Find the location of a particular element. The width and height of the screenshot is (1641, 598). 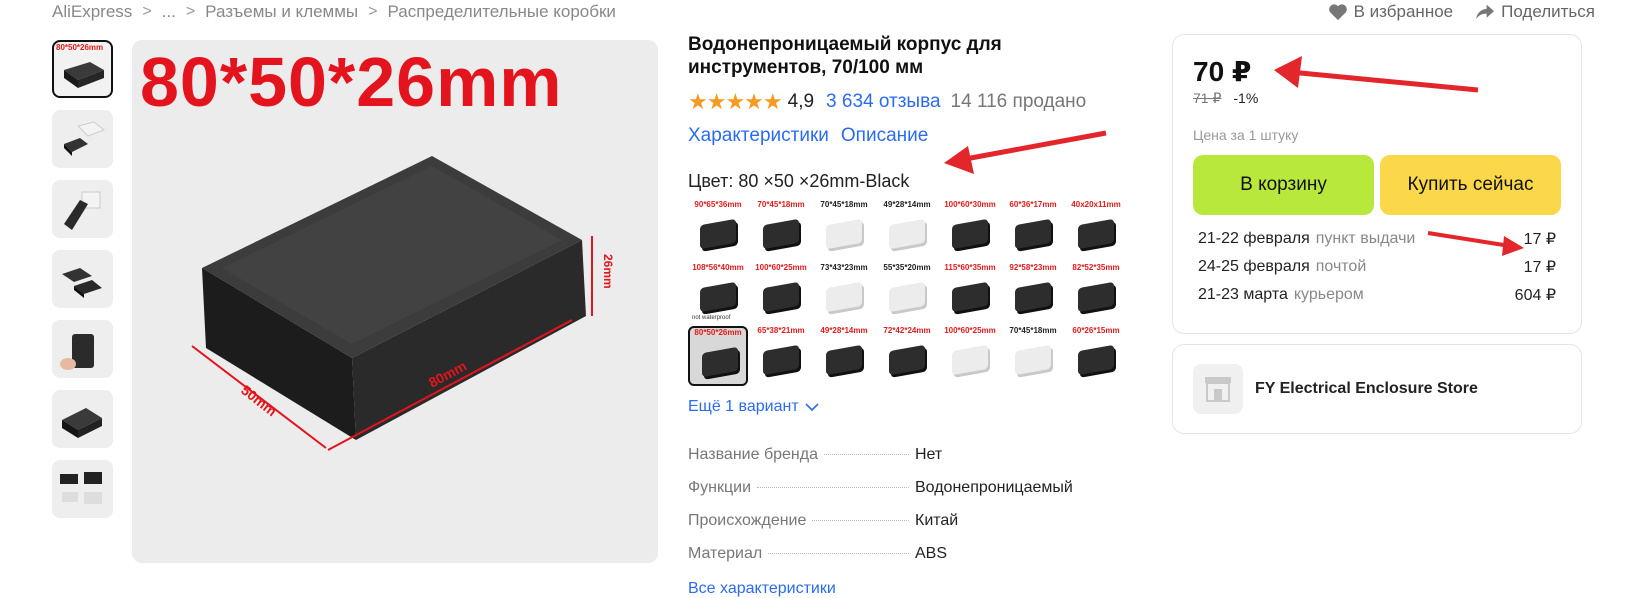

delivery-method: пункт выдачи is located at coordinates (1365, 238).